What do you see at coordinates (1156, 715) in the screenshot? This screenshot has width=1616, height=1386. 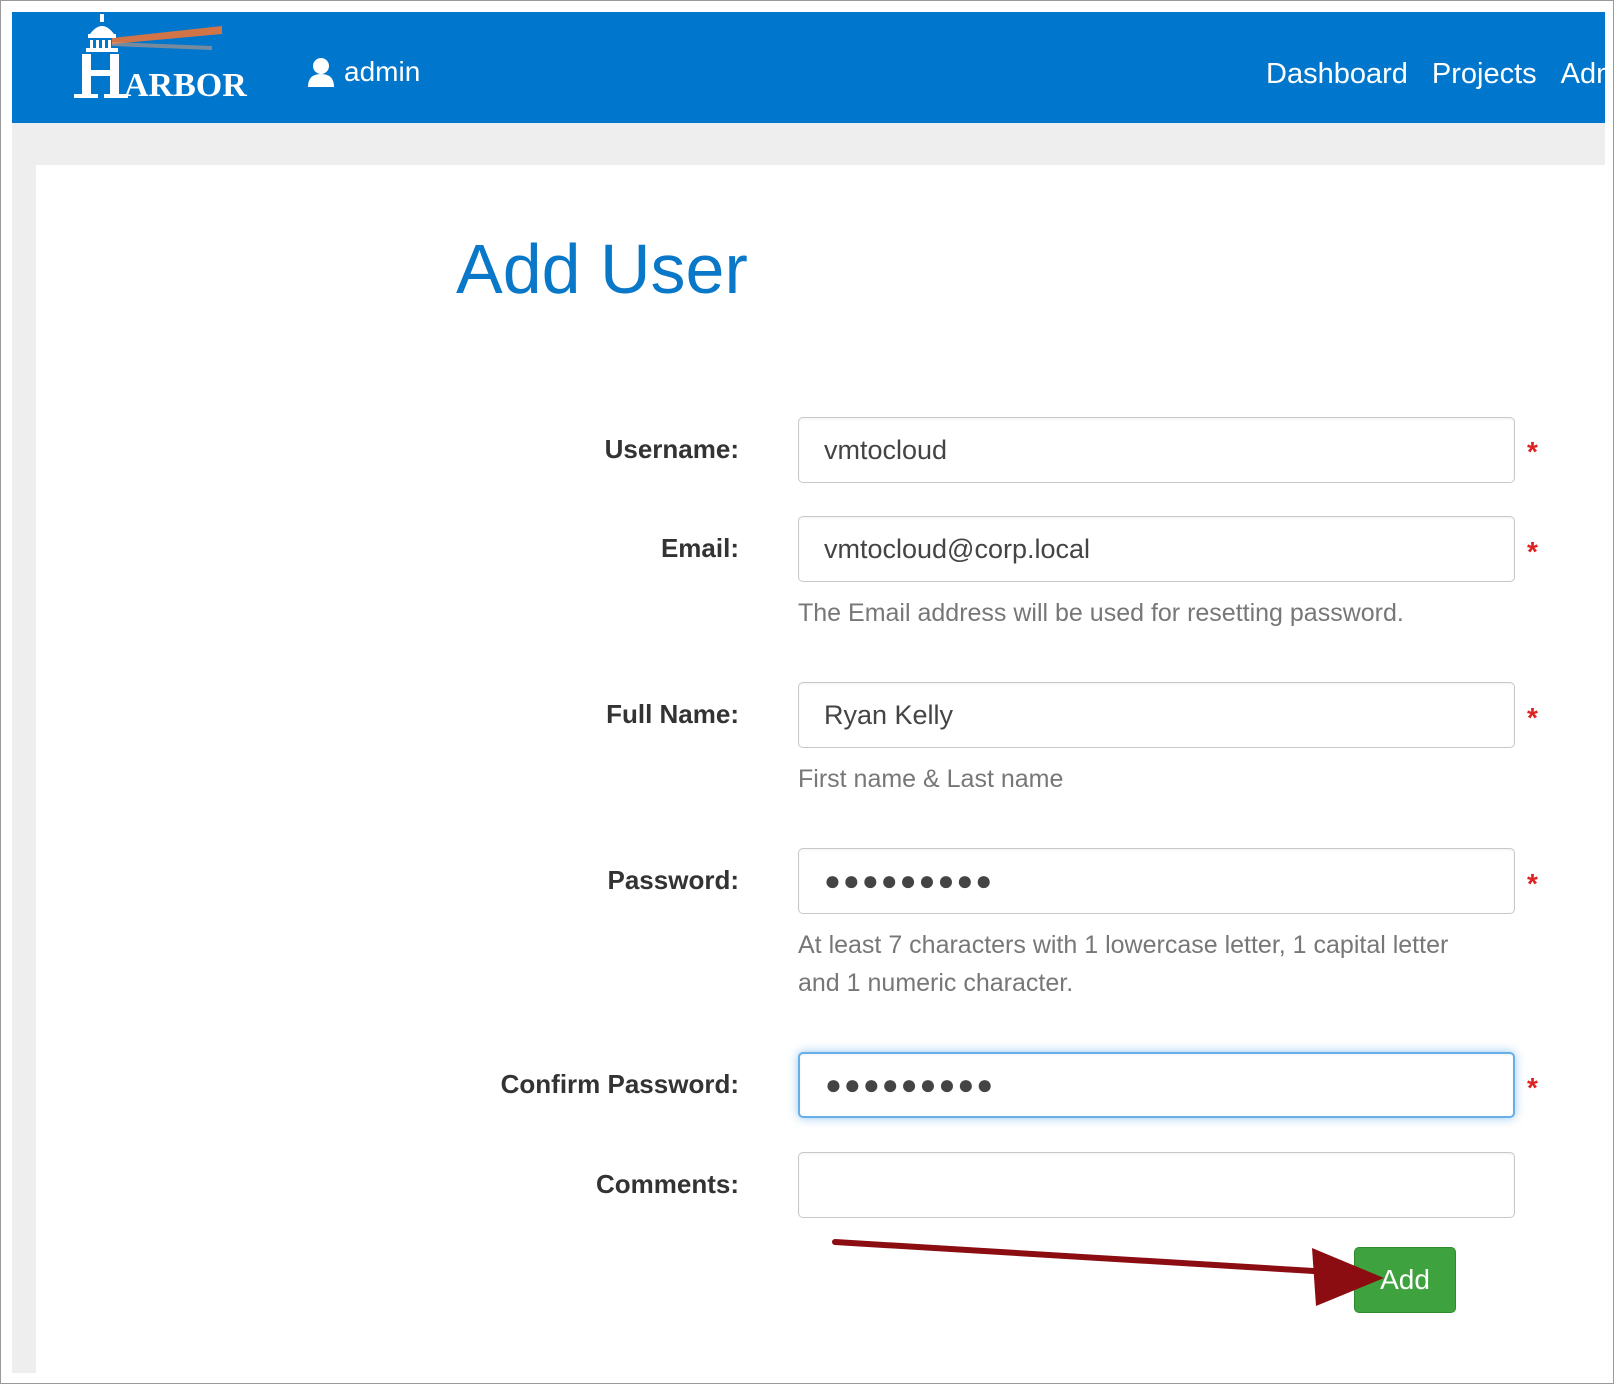 I see `full-name-input` at bounding box center [1156, 715].